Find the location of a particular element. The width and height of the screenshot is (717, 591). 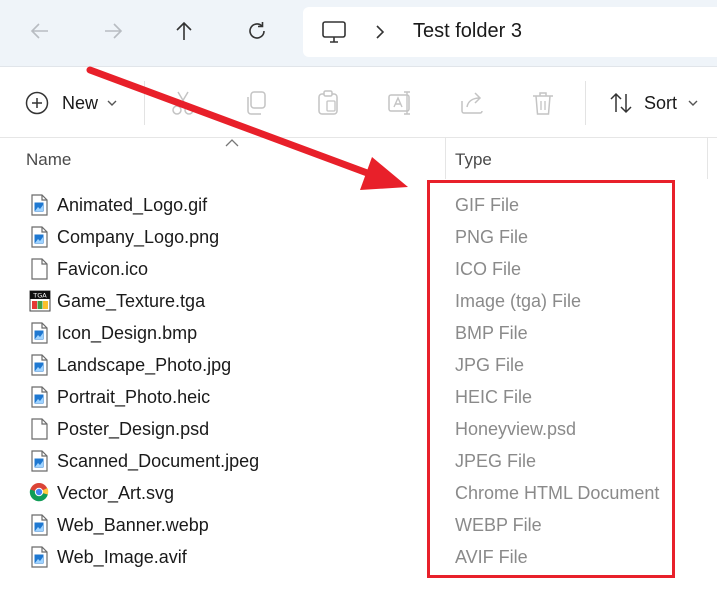

file-name: Company_Logo.png is located at coordinates (138, 237).